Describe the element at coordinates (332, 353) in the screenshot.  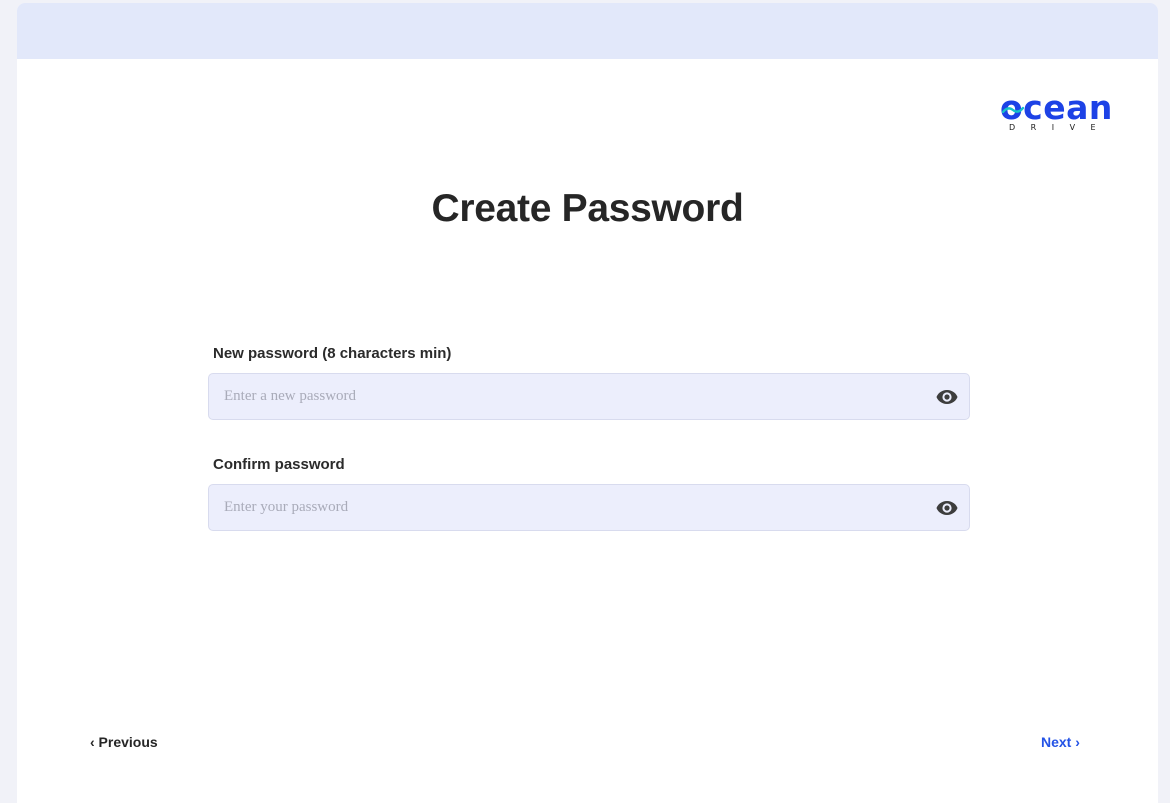
I see `new-password-label: New password (8 characters min)` at that location.